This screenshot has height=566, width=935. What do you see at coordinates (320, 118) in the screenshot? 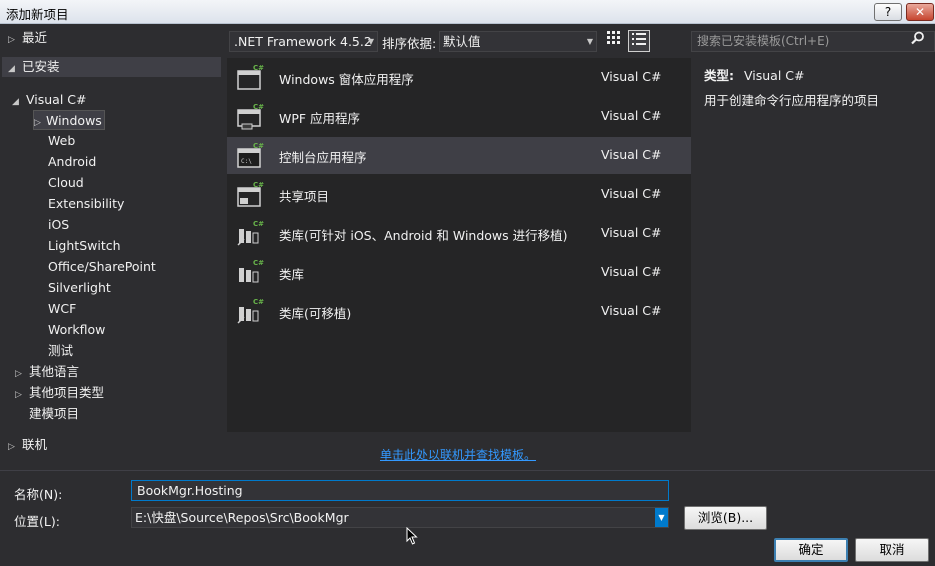
I see `template-name: WPF 应用程序` at bounding box center [320, 118].